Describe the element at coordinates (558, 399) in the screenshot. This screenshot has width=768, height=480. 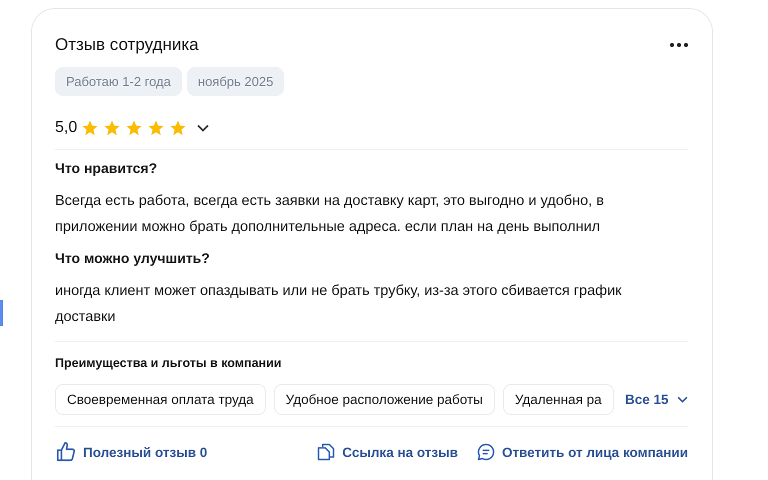
I see `benefit-chip: Удаленная ра` at that location.